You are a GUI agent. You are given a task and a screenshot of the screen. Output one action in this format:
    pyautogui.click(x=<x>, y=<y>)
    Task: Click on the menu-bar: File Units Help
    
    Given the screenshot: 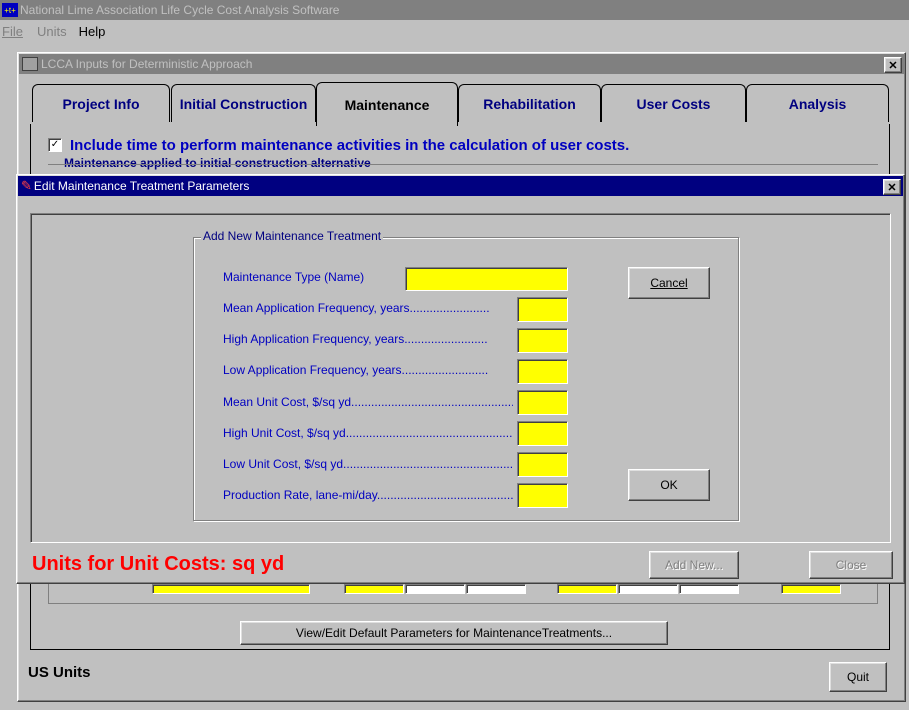 What is the action you would take?
    pyautogui.click(x=454, y=31)
    